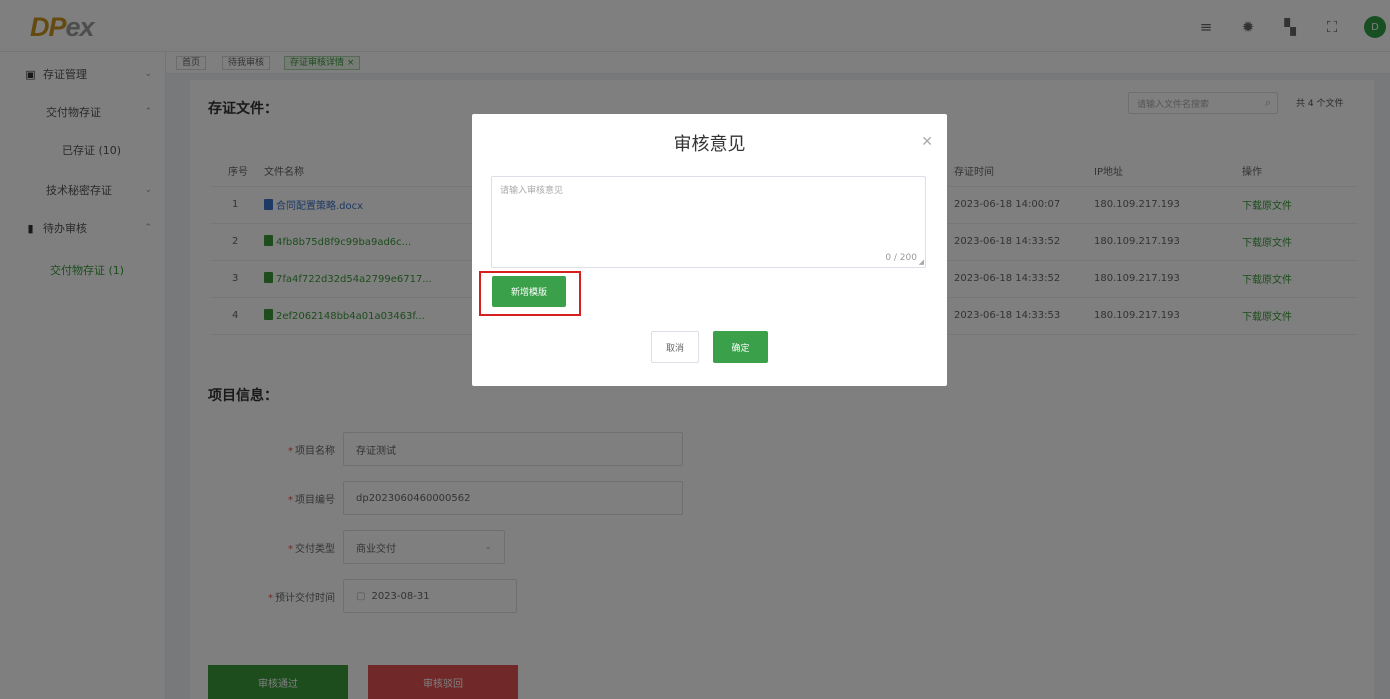 The width and height of the screenshot is (1390, 699). What do you see at coordinates (708, 222) in the screenshot?
I see `review-opinion-textarea: 请输入审核意见 0 / 200 ◢` at bounding box center [708, 222].